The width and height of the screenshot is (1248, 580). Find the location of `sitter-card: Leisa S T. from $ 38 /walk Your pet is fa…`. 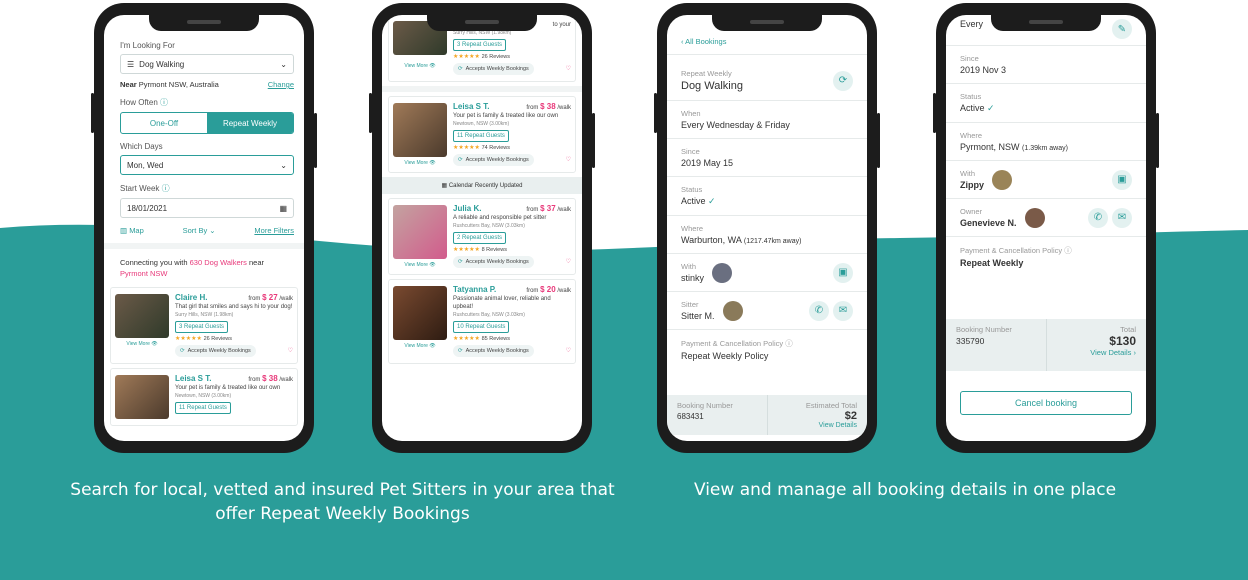

sitter-card: Leisa S T. from $ 38 /walk Your pet is fa… is located at coordinates (204, 397).